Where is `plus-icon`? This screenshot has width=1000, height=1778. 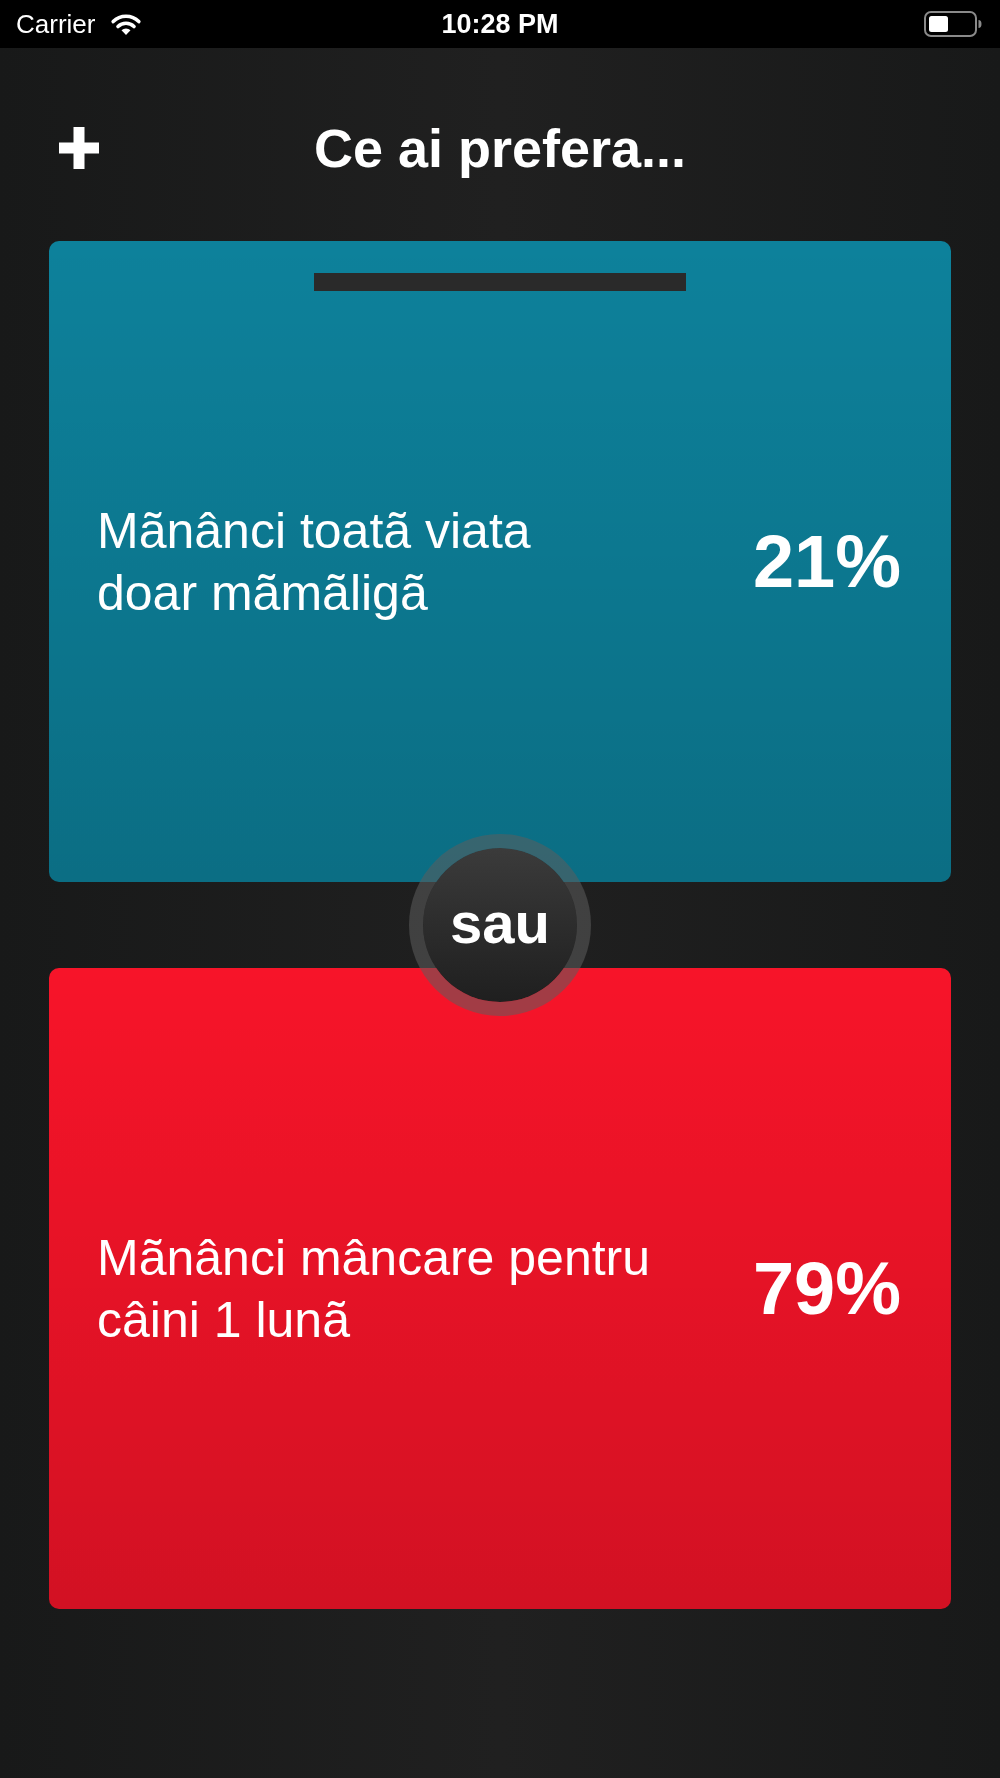
plus-icon is located at coordinates (79, 148).